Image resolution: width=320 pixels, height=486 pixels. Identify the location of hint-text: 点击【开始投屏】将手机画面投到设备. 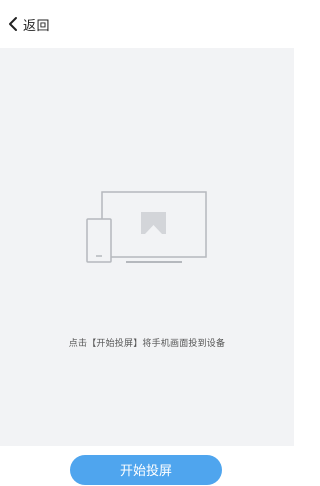
(147, 344).